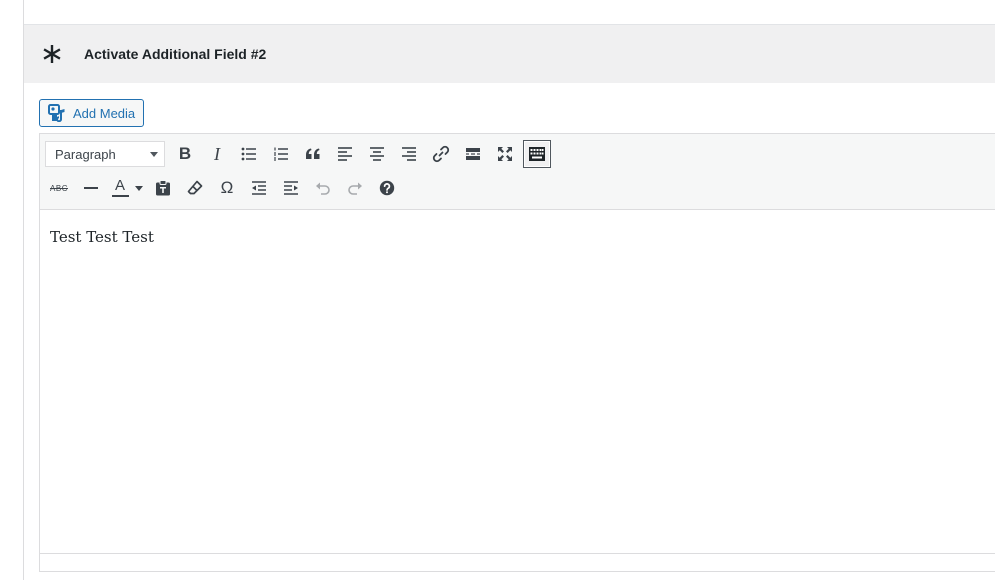 The width and height of the screenshot is (995, 580). I want to click on omega-icon: Ω, so click(227, 187).